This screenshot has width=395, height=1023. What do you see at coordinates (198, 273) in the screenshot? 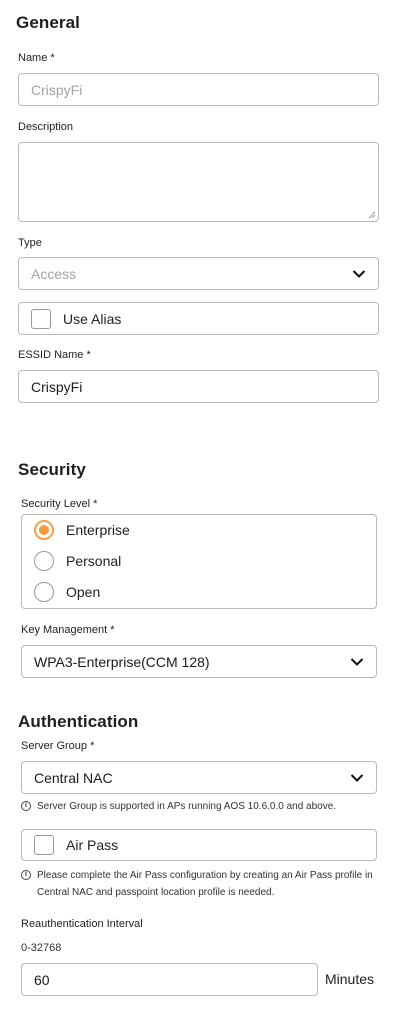
I see `type-select: Access` at bounding box center [198, 273].